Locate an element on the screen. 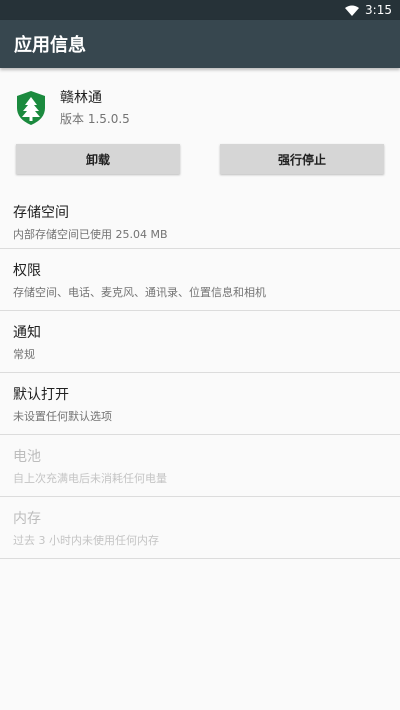 Image resolution: width=400 pixels, height=710 pixels. permissions-subtitle: 存储空间、电话、麦克风、通讯录、位置信息和相机 is located at coordinates (139, 292).